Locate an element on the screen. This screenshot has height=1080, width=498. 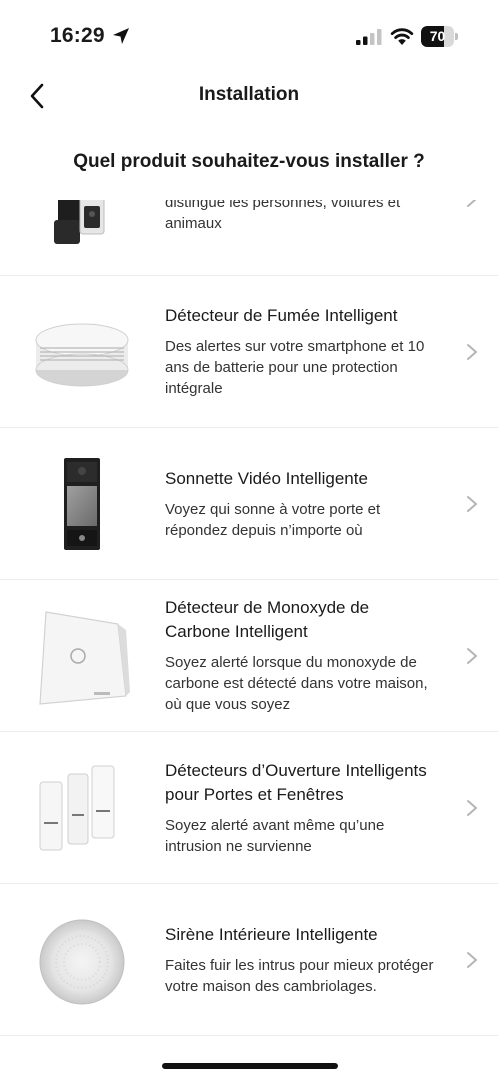
door-window-sensor-icon is located at coordinates (77, 808).